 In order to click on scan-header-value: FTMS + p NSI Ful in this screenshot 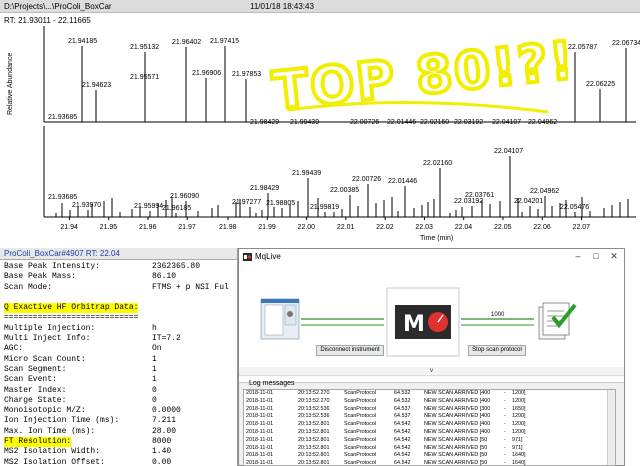, I will do `click(190, 287)`.